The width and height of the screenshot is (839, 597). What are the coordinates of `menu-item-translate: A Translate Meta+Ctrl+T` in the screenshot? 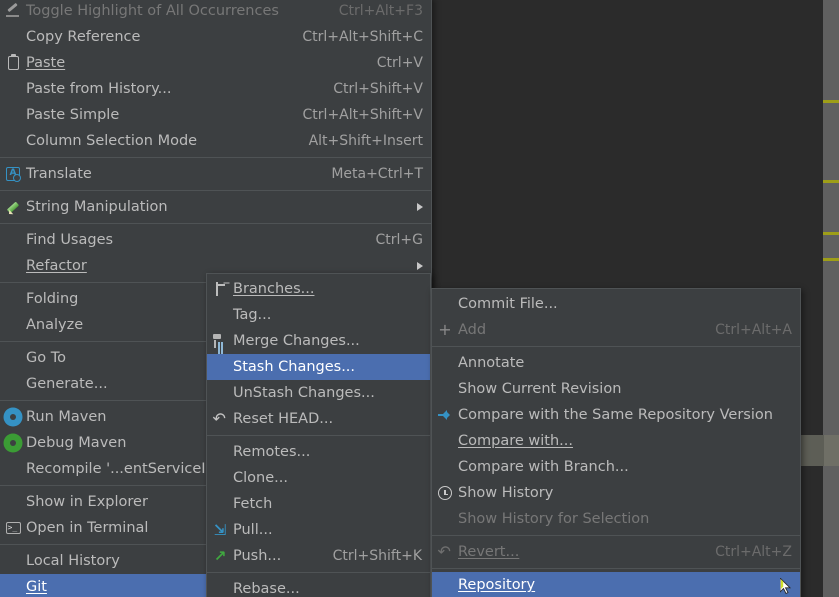 It's located at (215, 174).